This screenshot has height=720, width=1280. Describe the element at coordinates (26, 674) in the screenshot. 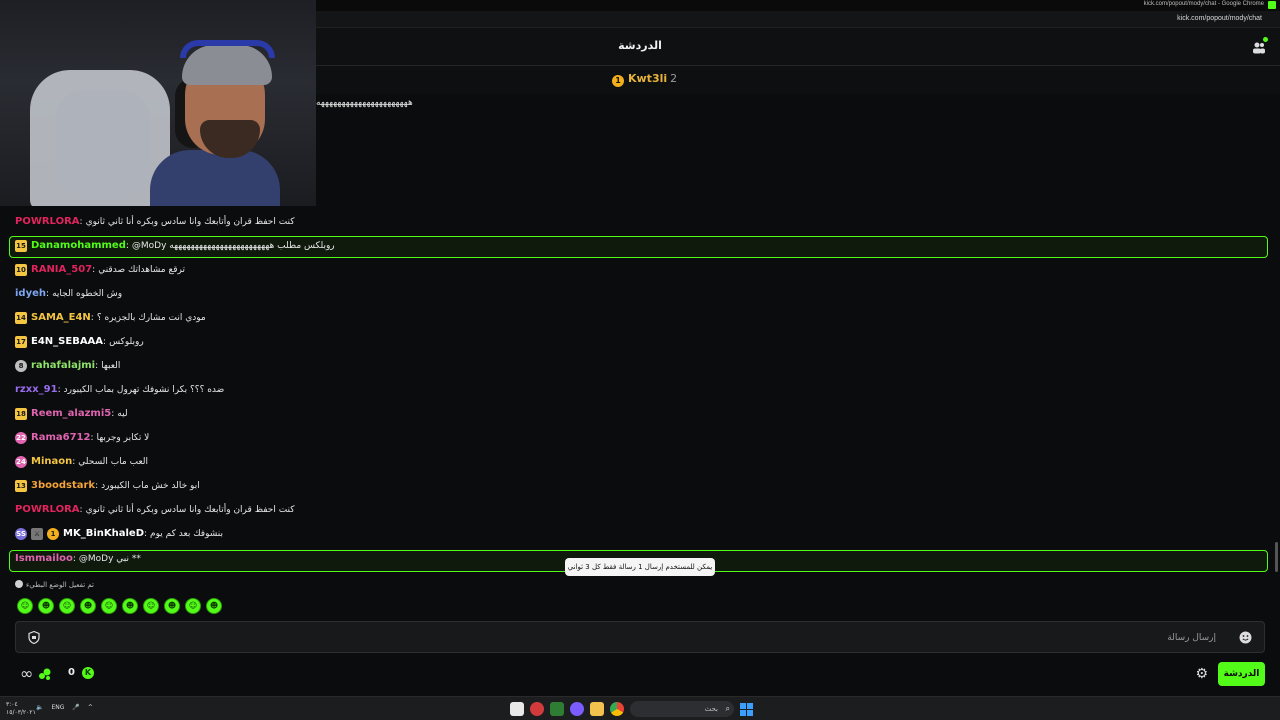

I see `infinity-icon: ∞` at that location.